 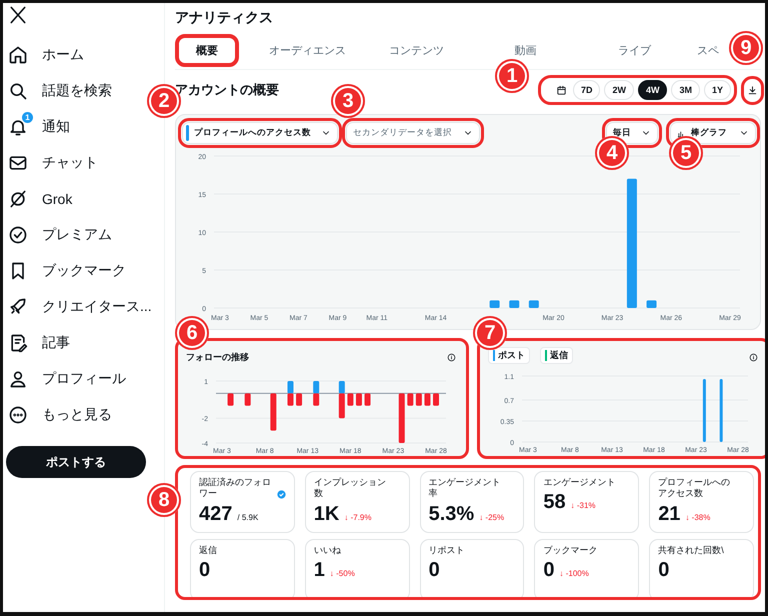 What do you see at coordinates (669, 514) in the screenshot?
I see `stat-value: 21` at bounding box center [669, 514].